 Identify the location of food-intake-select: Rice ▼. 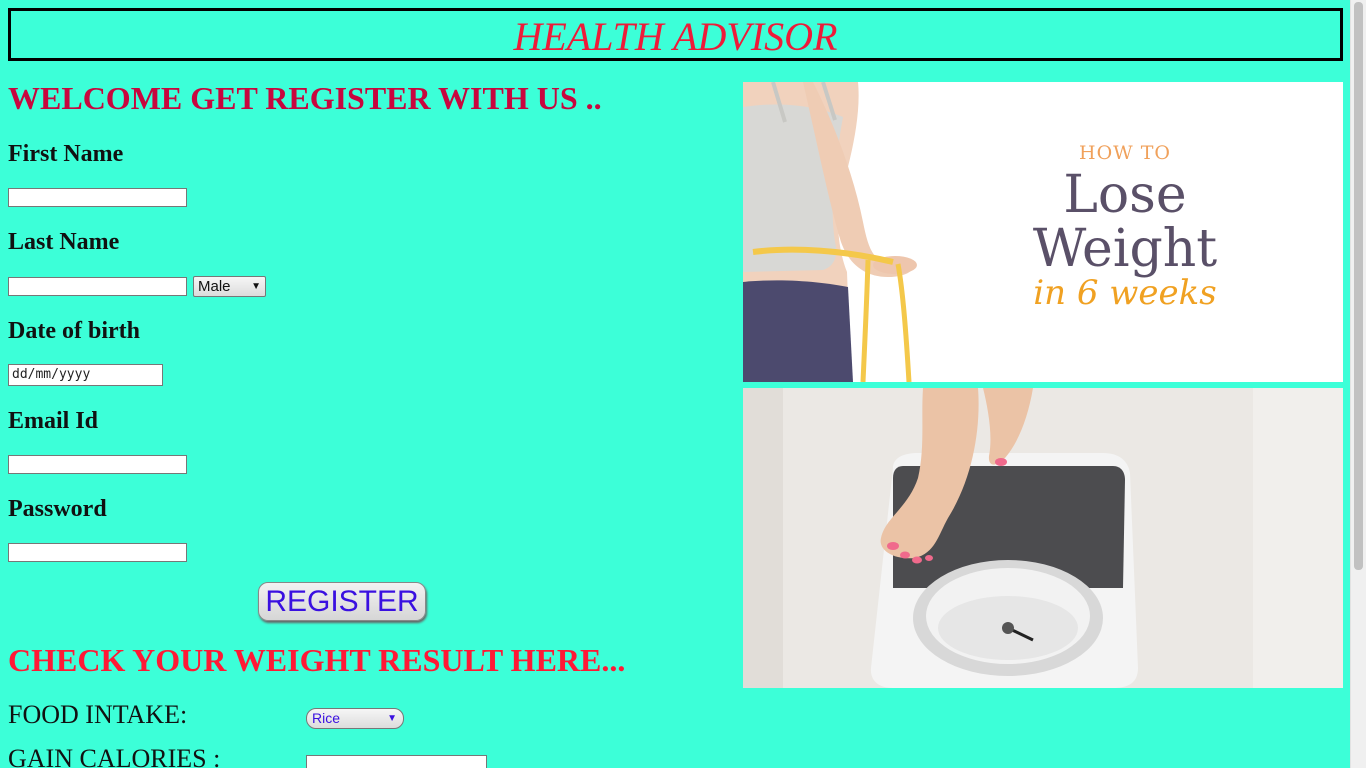
(355, 718).